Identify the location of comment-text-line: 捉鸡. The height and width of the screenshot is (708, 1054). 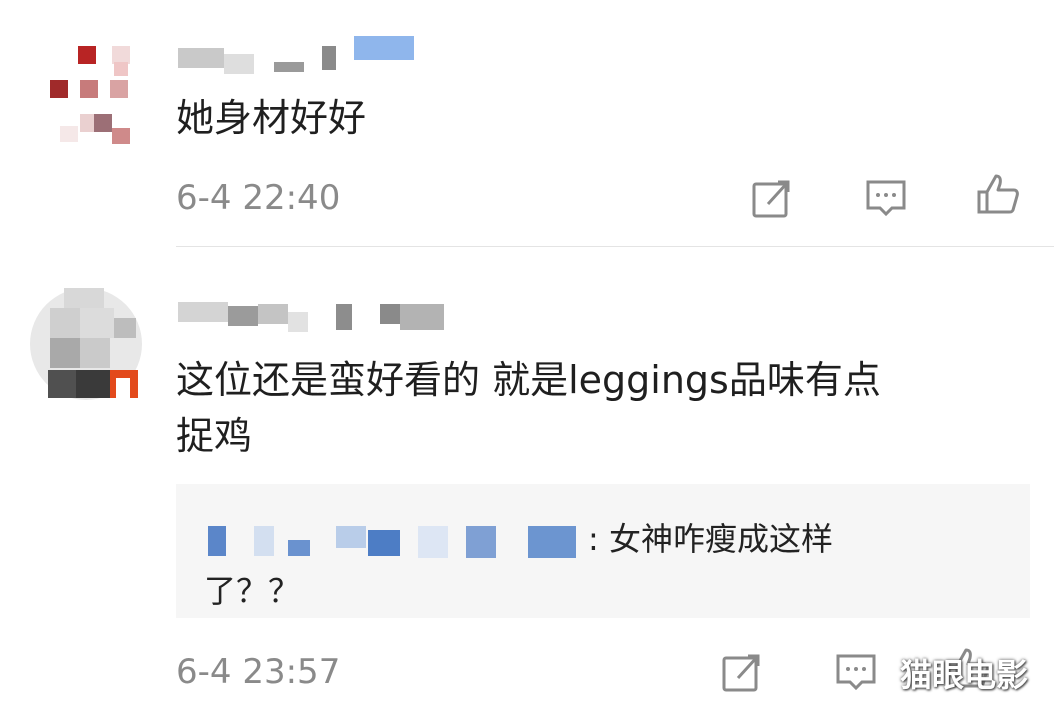
(214, 436).